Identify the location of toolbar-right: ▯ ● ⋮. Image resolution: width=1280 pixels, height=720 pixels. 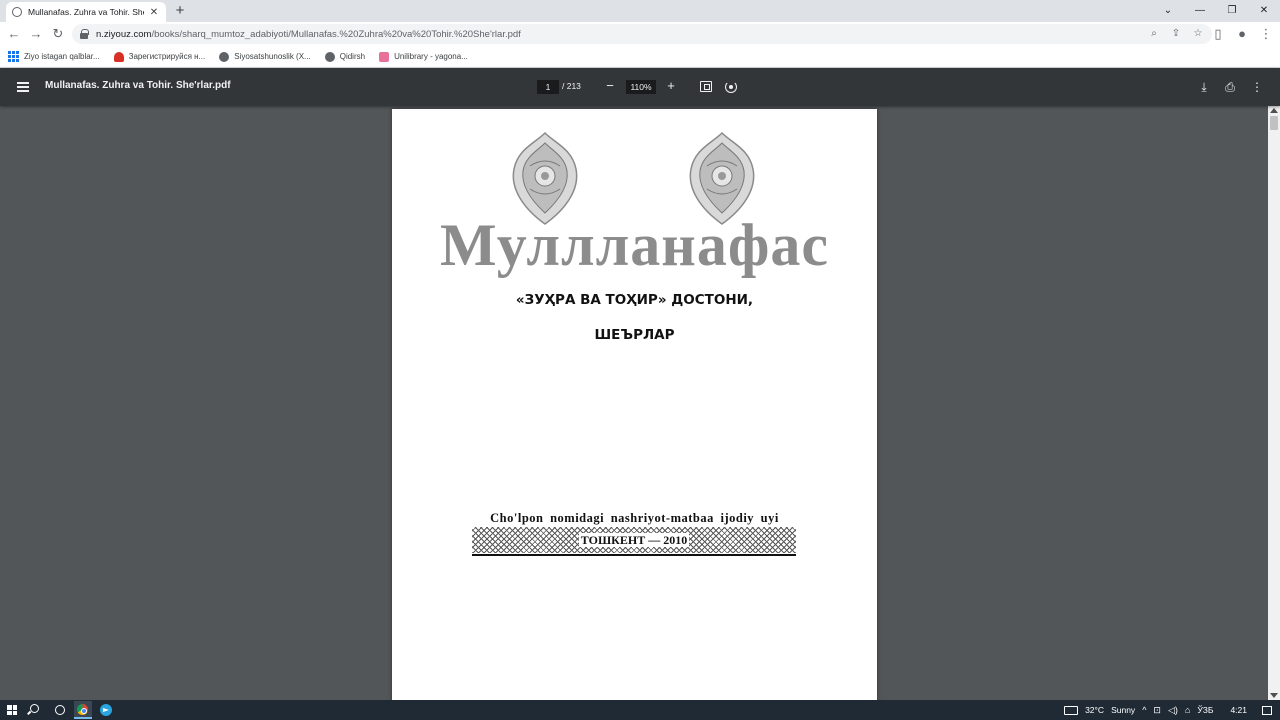
(1242, 34).